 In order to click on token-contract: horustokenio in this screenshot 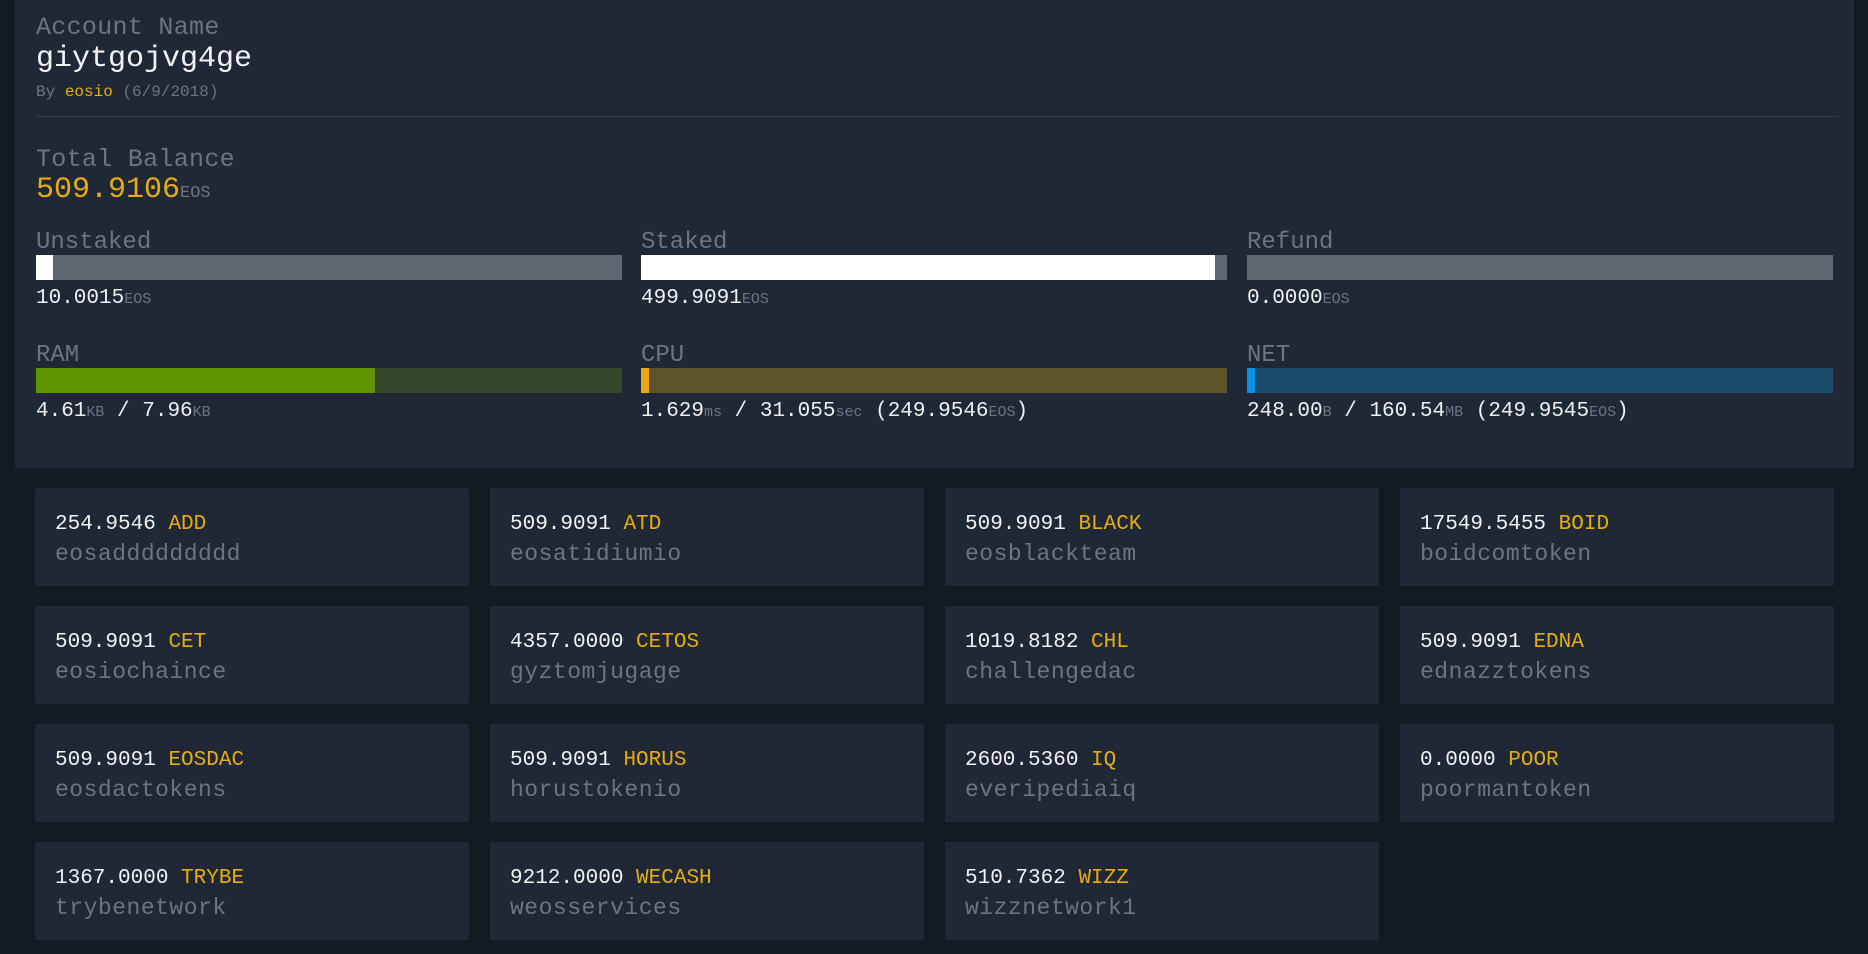, I will do `click(596, 790)`.